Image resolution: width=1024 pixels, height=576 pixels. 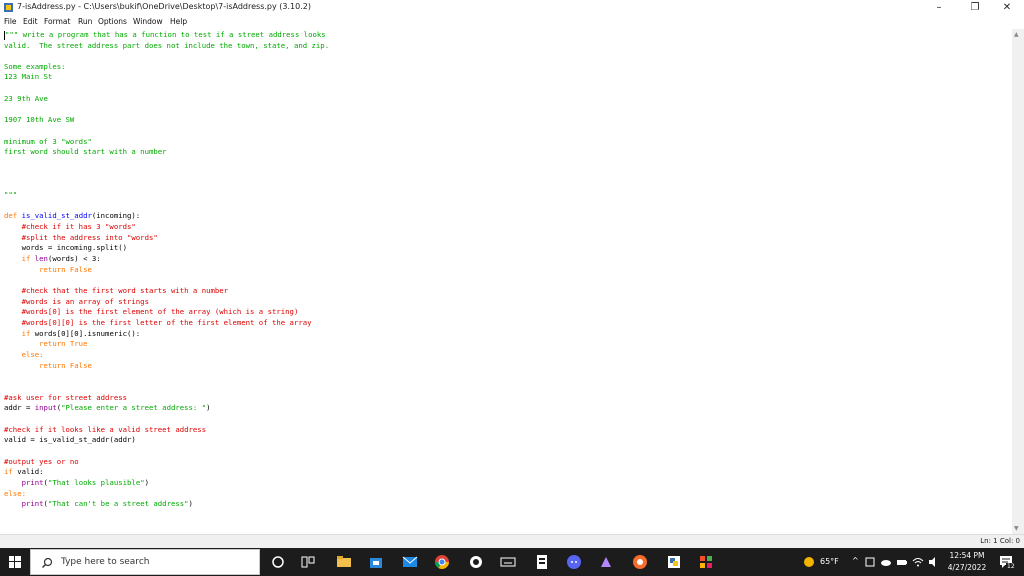 What do you see at coordinates (81, 237) in the screenshot?
I see `code-line: #split the address into "words"` at bounding box center [81, 237].